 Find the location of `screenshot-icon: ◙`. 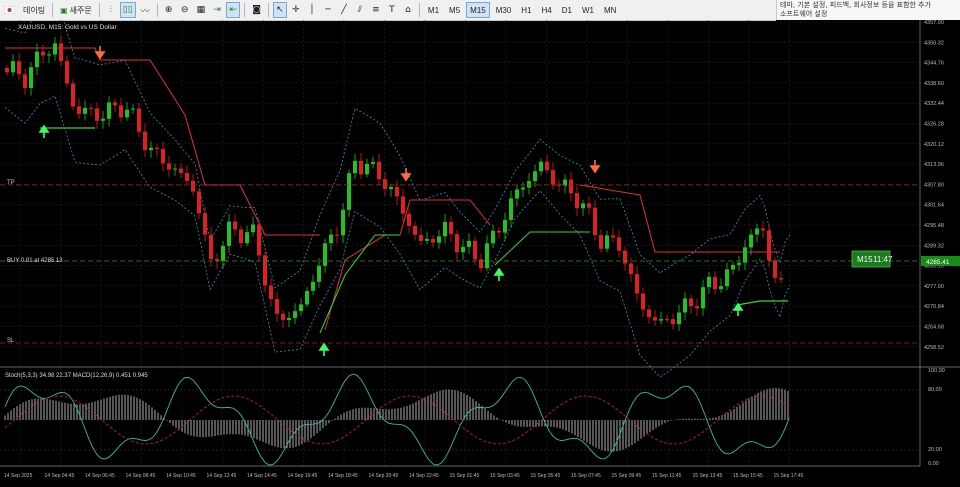

screenshot-icon: ◙ is located at coordinates (256, 10).